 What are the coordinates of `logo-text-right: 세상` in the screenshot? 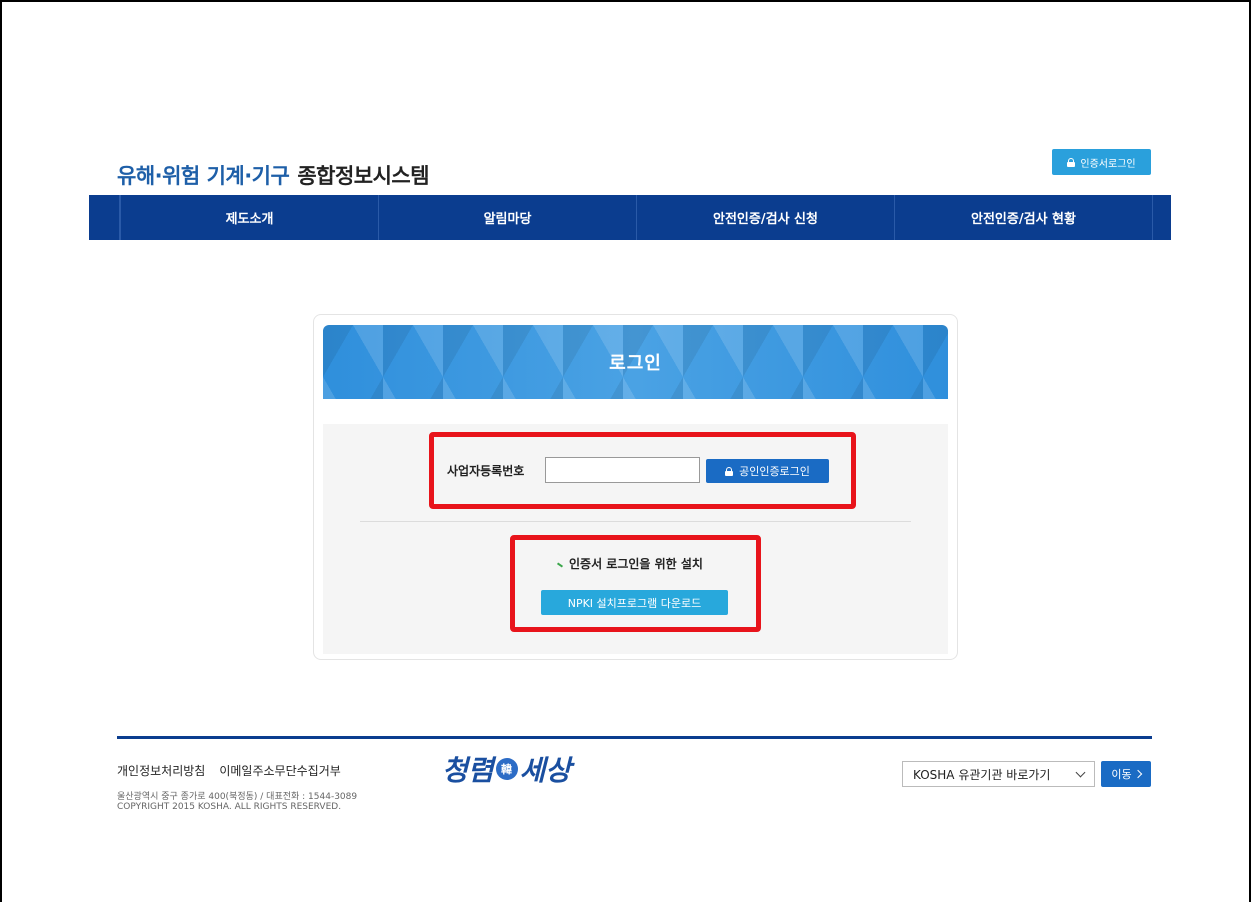 It's located at (545, 770).